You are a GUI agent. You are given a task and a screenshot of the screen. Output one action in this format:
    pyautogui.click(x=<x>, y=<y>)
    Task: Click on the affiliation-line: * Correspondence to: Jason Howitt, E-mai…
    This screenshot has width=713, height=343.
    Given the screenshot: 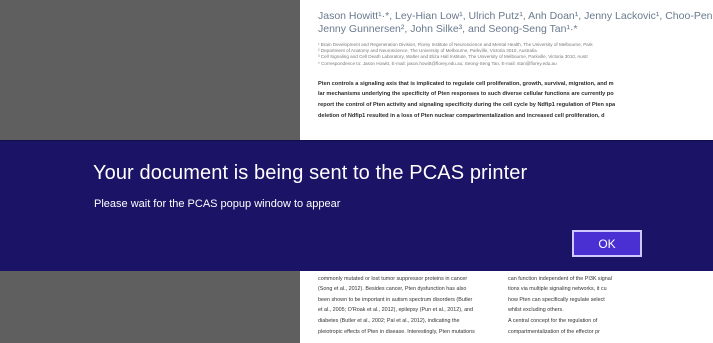 What is the action you would take?
    pyautogui.click(x=437, y=63)
    